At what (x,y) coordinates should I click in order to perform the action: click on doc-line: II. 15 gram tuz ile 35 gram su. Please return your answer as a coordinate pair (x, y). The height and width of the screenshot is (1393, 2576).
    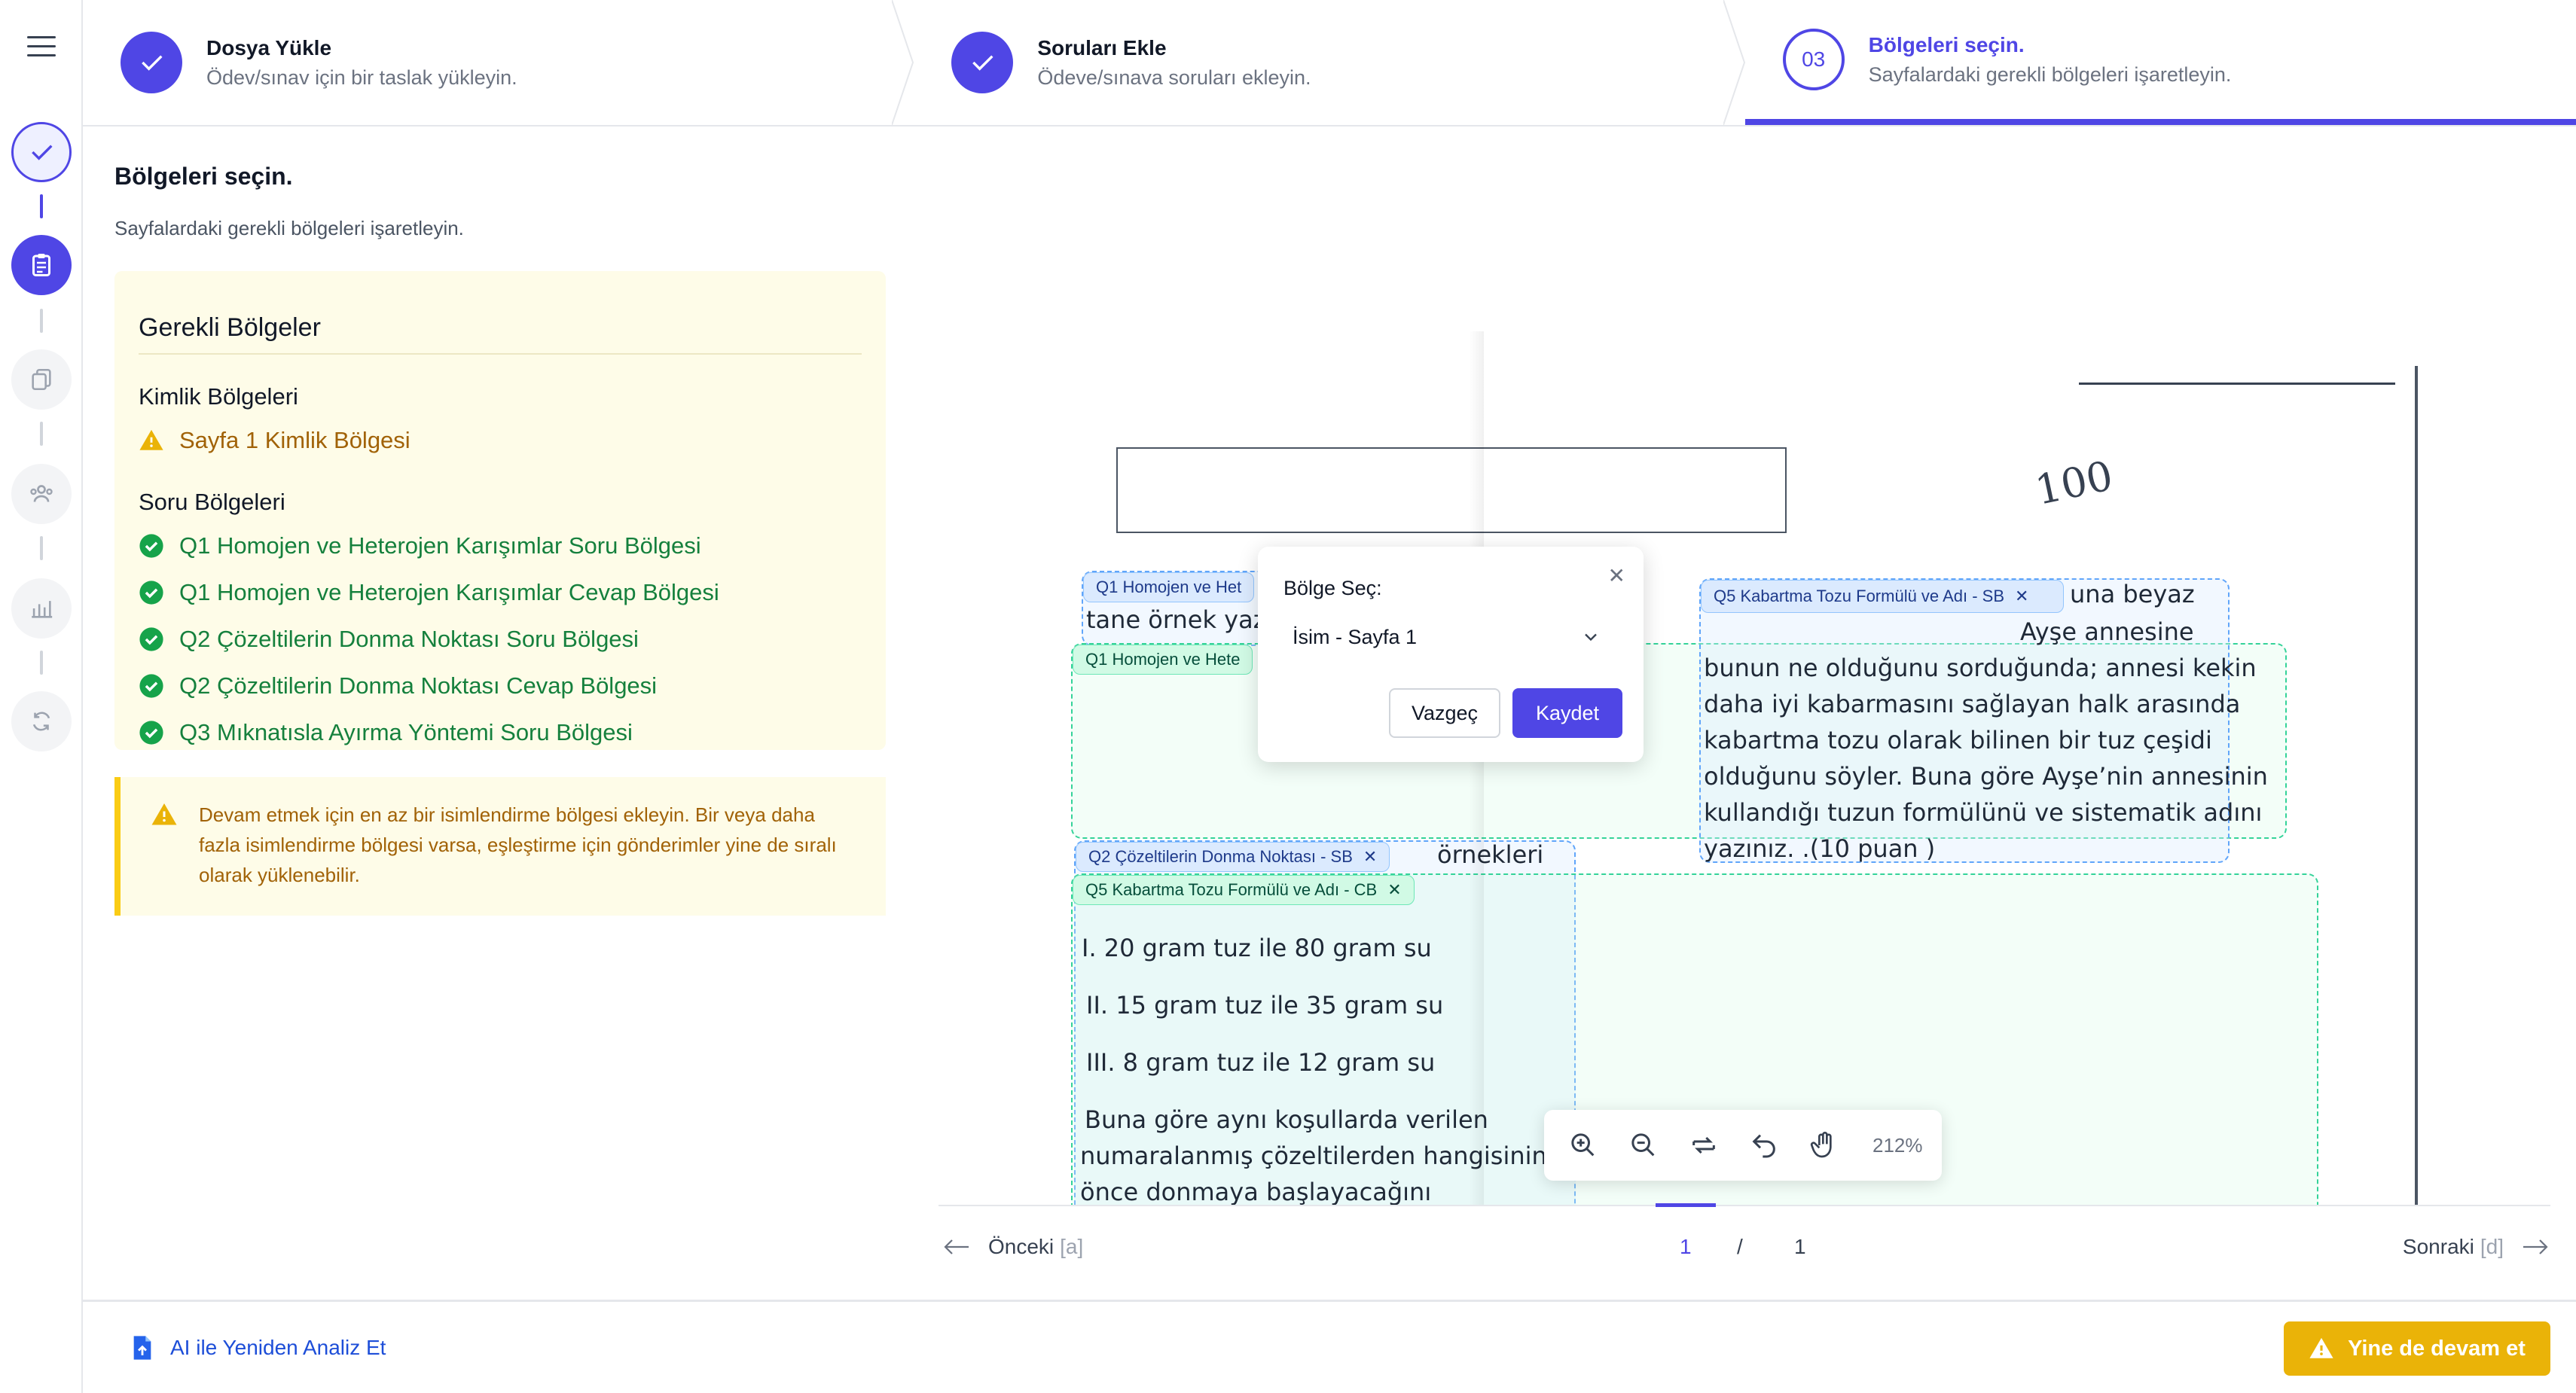
    Looking at the image, I should click on (1265, 1005).